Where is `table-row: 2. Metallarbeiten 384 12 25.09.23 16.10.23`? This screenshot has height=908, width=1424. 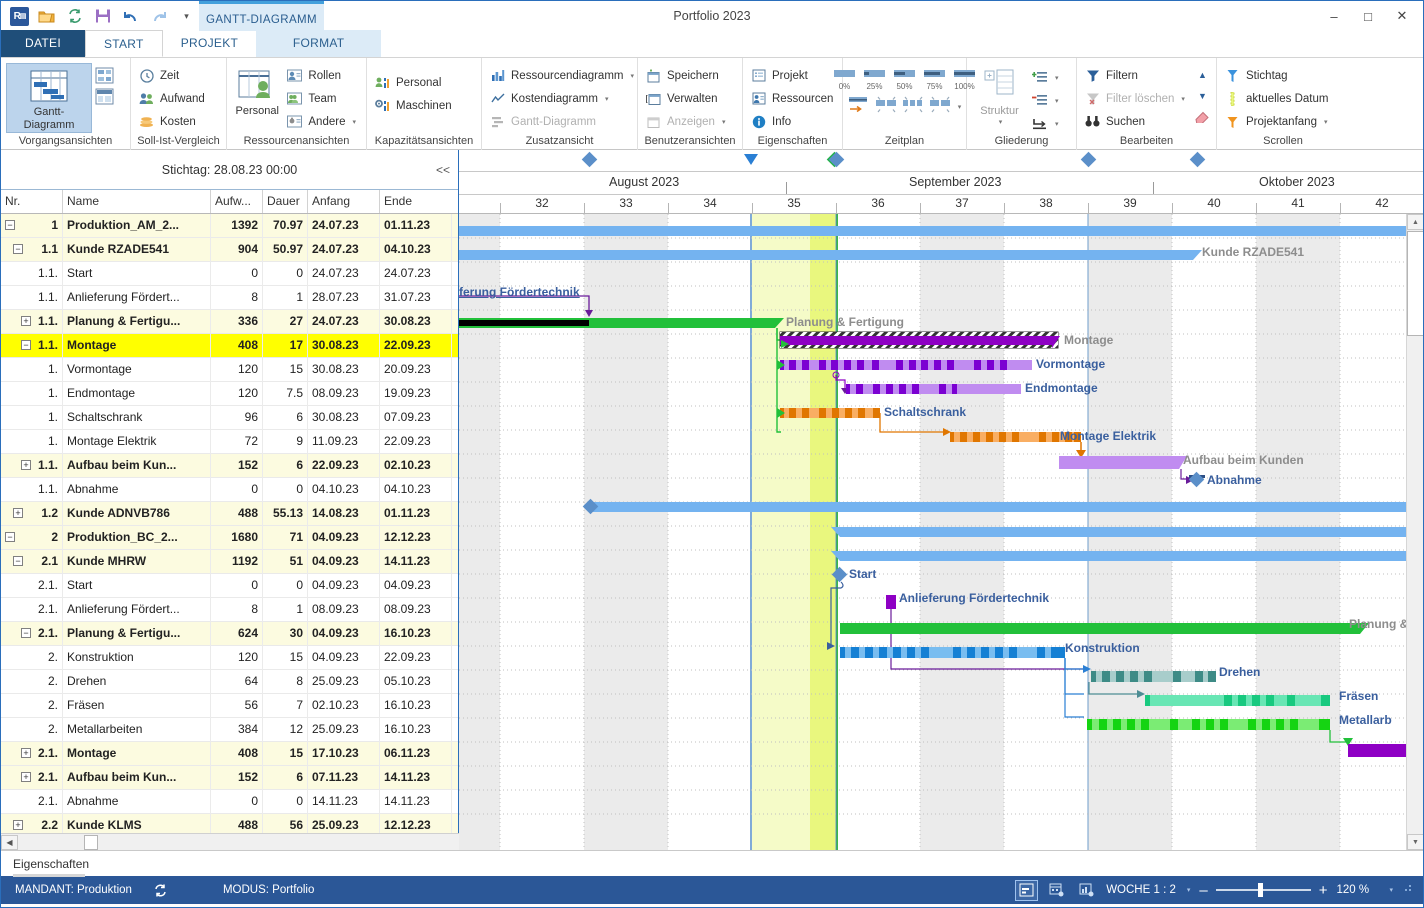
table-row: 2. Metallarbeiten 384 12 25.09.23 16.10.23 is located at coordinates (229, 729).